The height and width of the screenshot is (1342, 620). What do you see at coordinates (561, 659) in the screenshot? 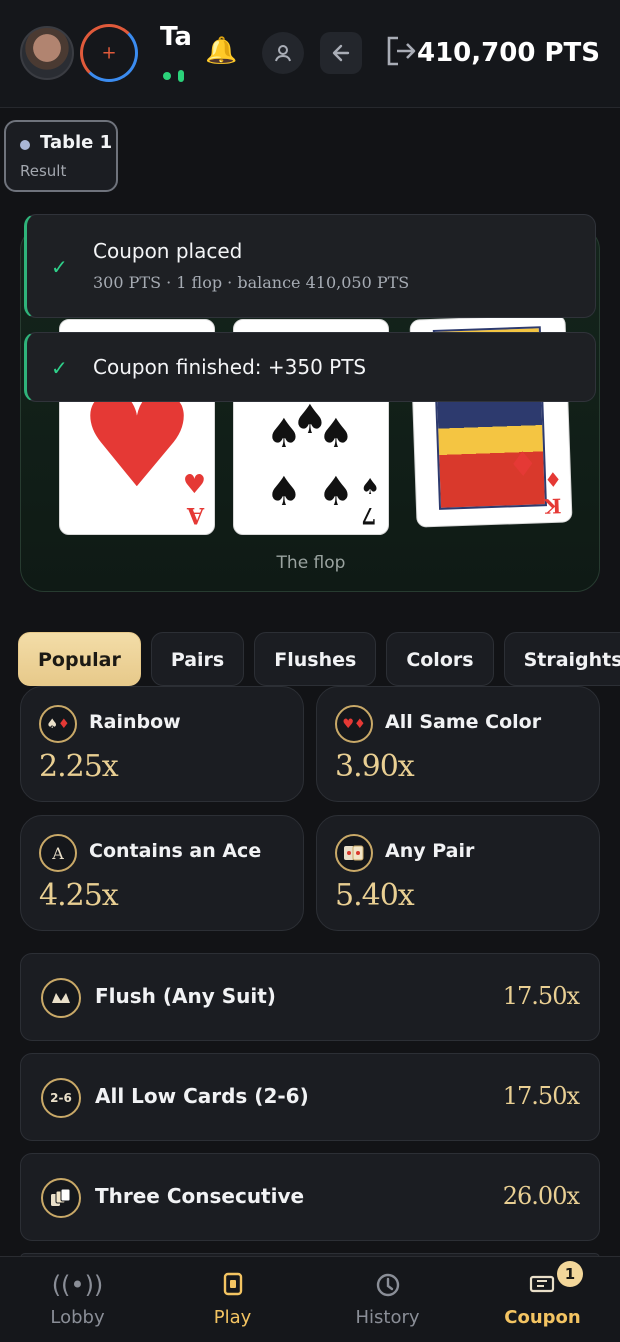
I see `tab-straights: Straights` at bounding box center [561, 659].